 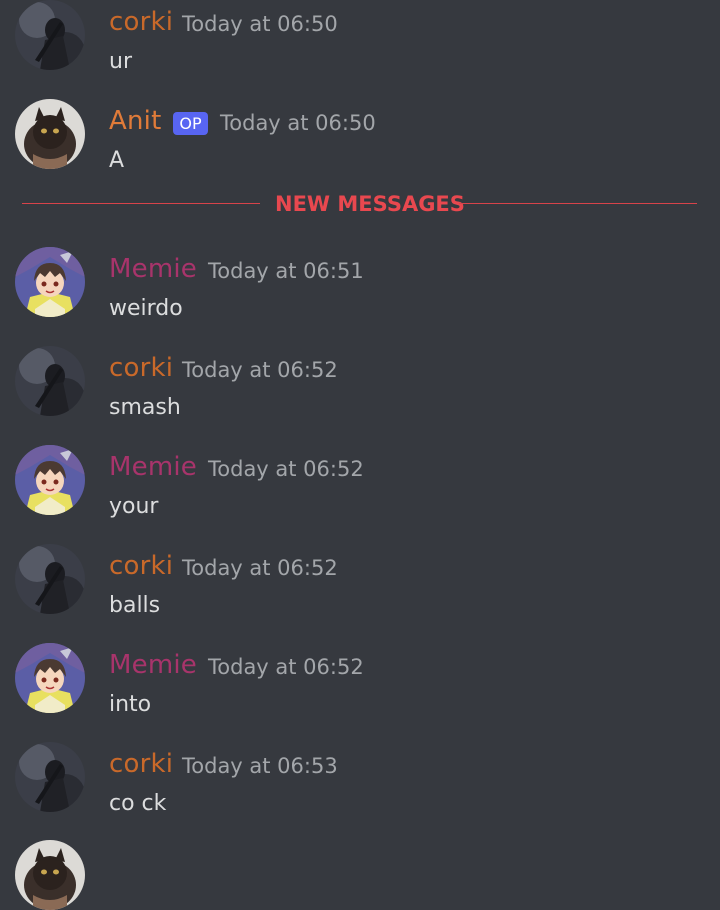 What do you see at coordinates (286, 271) in the screenshot?
I see `timestamp: Today at 06:51` at bounding box center [286, 271].